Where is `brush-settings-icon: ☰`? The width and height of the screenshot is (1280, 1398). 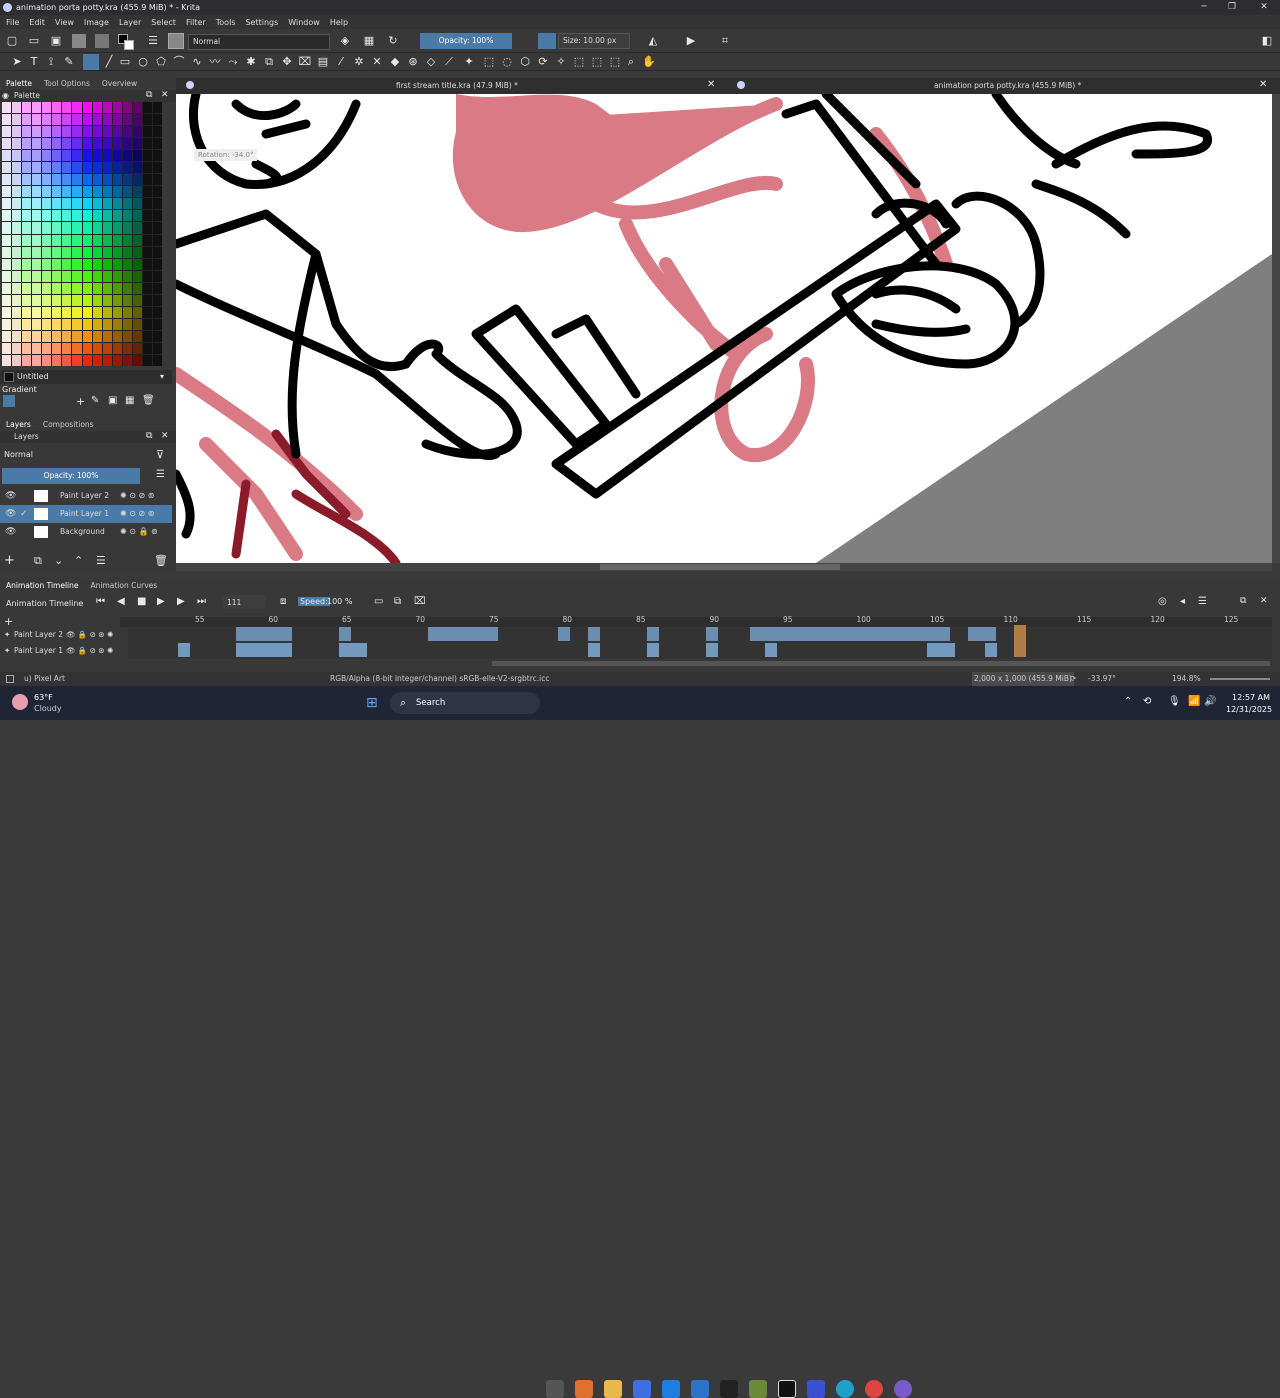 brush-settings-icon: ☰ is located at coordinates (153, 41).